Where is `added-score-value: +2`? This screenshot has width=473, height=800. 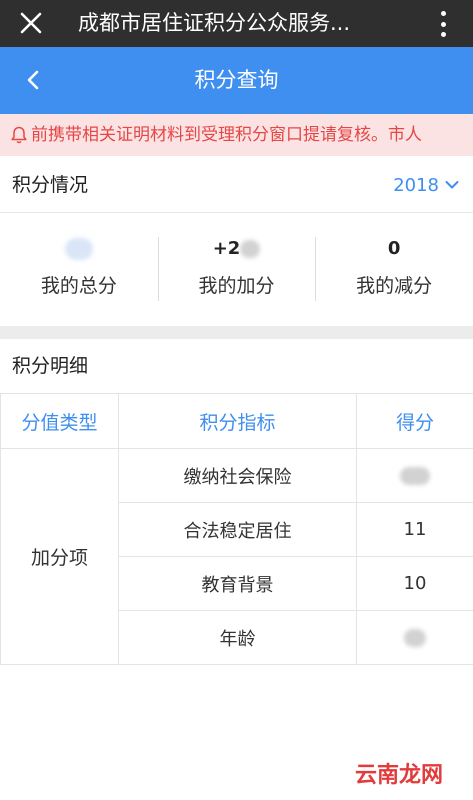
added-score-value: +2 is located at coordinates (237, 249).